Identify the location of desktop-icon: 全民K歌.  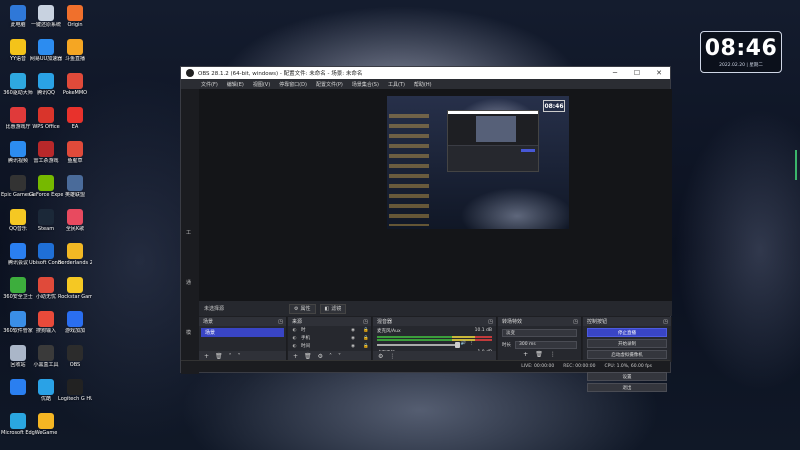
(75, 220).